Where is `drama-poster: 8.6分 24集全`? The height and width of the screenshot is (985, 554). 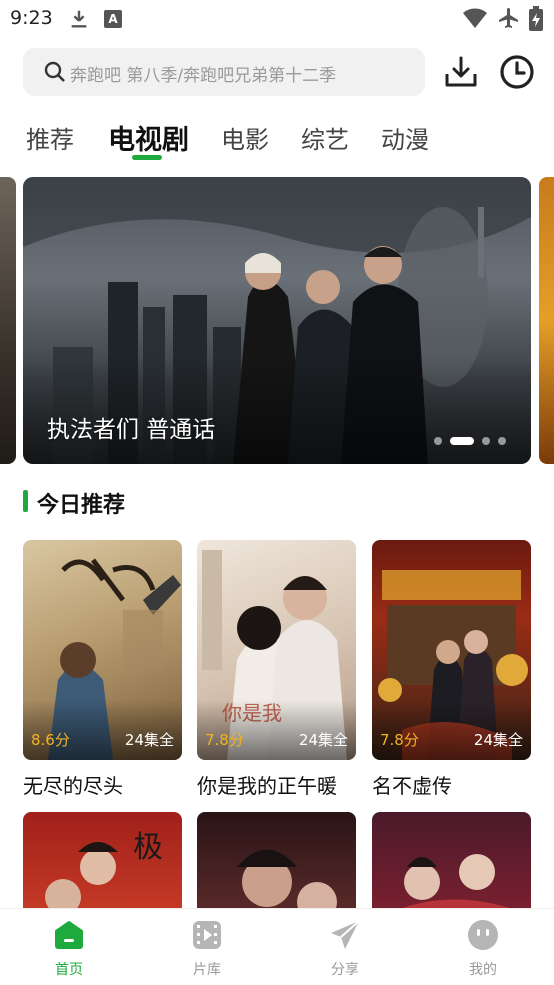 drama-poster: 8.6分 24集全 is located at coordinates (102, 650).